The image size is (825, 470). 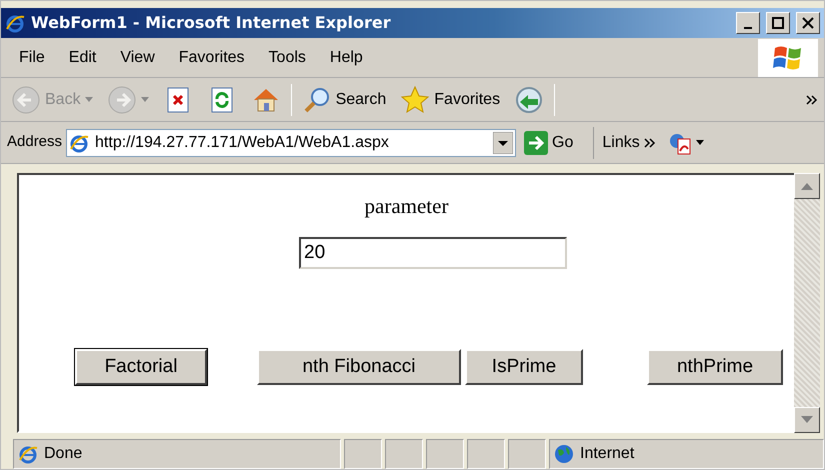 What do you see at coordinates (137, 58) in the screenshot?
I see `menu-item: View` at bounding box center [137, 58].